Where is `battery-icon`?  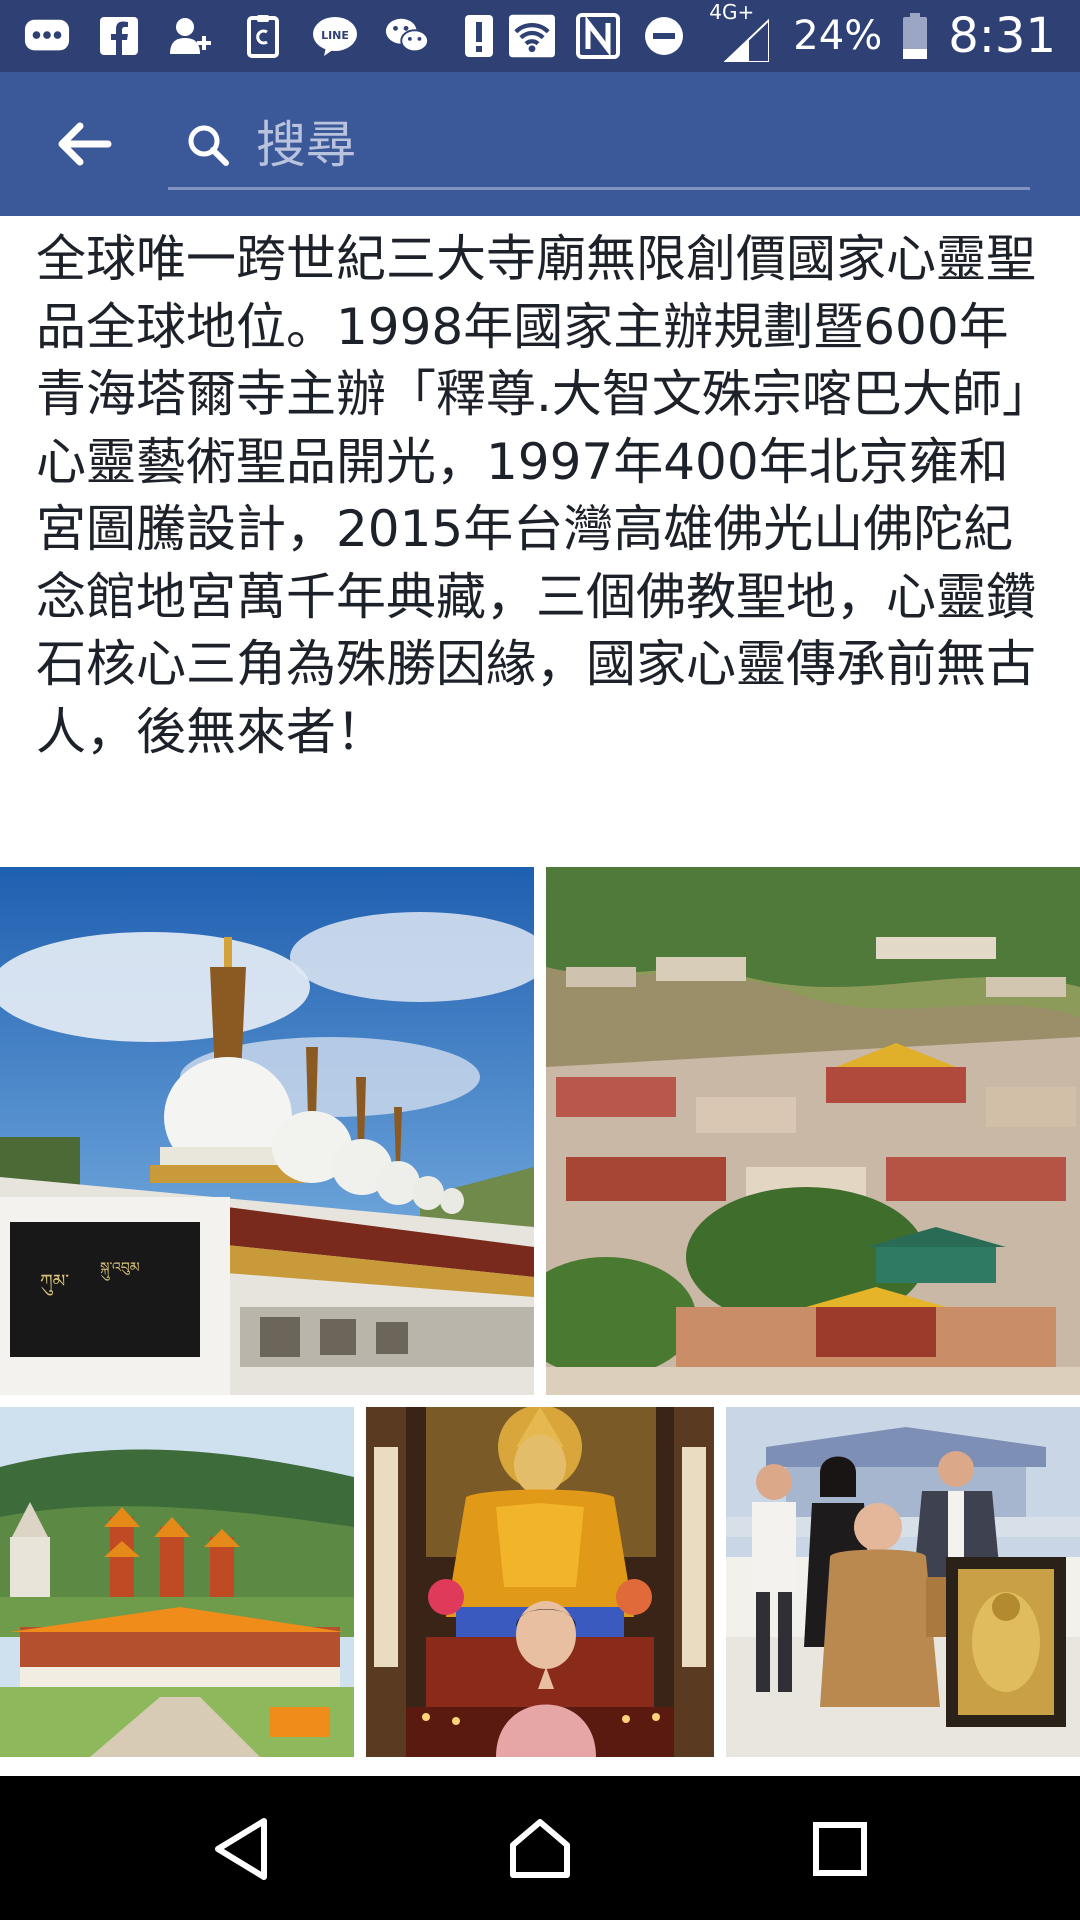 battery-icon is located at coordinates (915, 36).